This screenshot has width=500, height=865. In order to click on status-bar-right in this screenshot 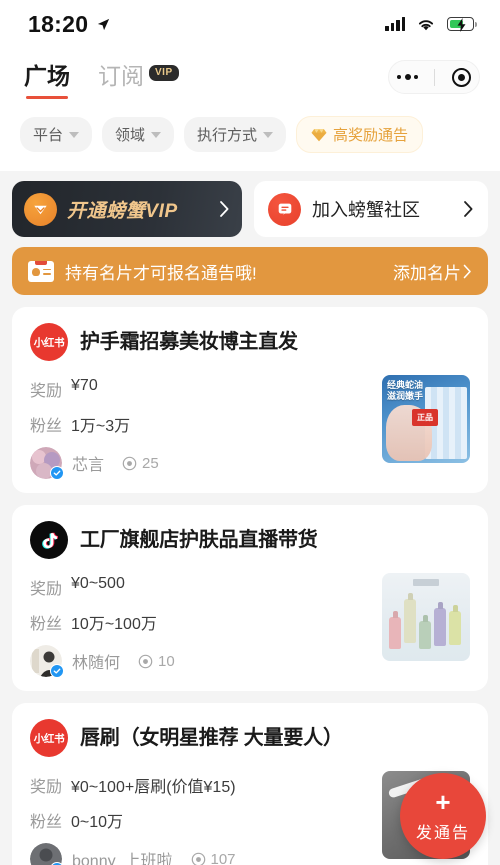, I will do `click(431, 24)`.